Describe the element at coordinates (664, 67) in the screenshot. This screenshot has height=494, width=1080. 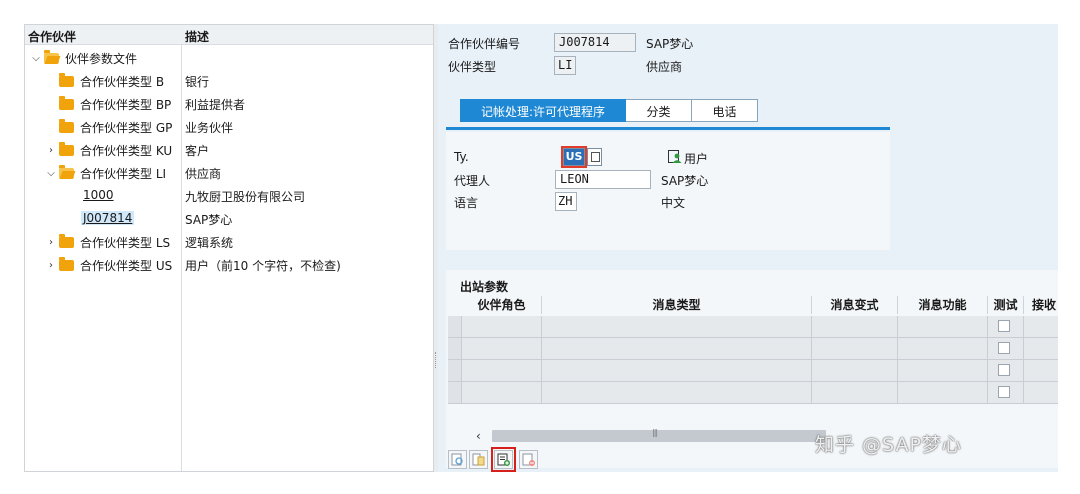
I see `partner-type-desc: 供应商` at that location.